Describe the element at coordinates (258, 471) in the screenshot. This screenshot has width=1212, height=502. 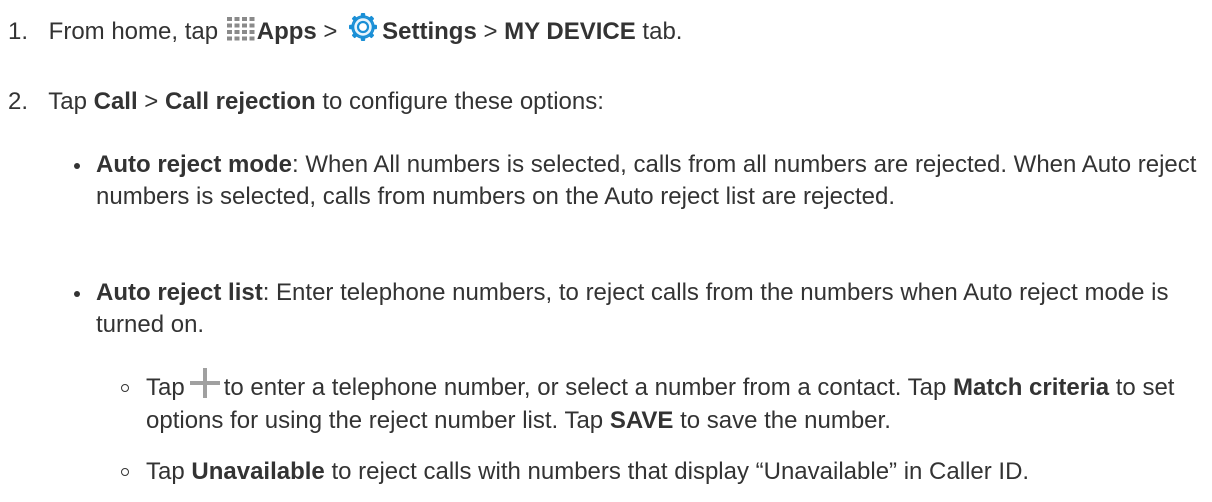
I see `unavailable-label: Unavailable` at that location.